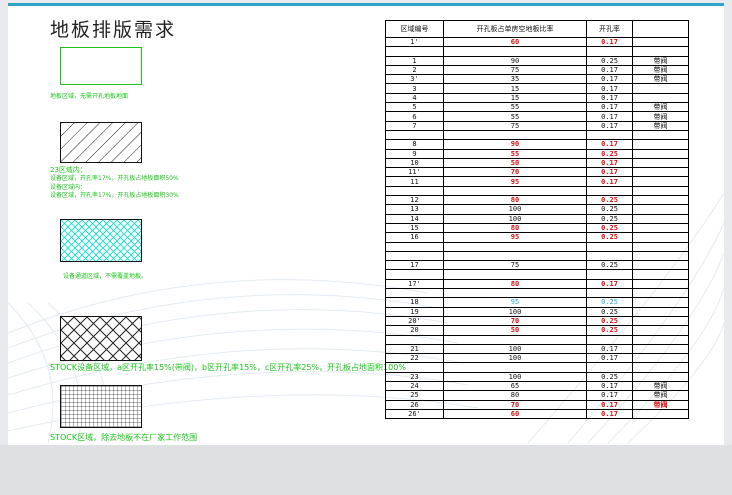  I want to click on note-stock-area: STOCK区域，除去地板不在厂家工作范围, so click(124, 437).